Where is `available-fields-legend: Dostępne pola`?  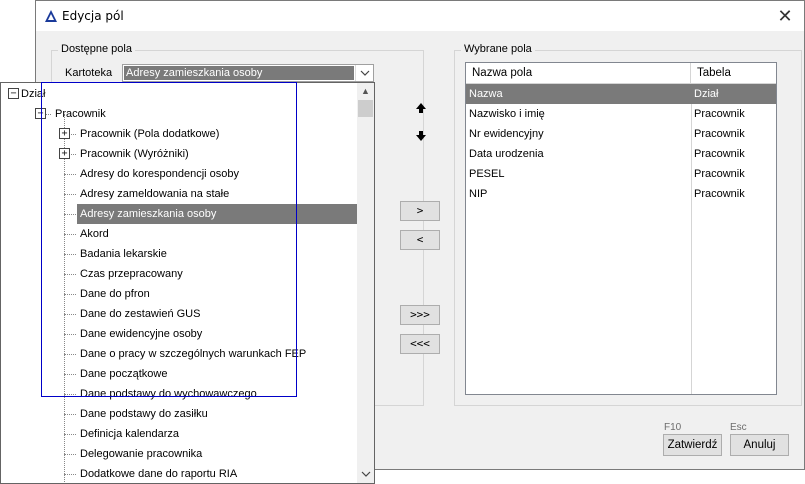 available-fields-legend: Dostępne pola is located at coordinates (96, 49).